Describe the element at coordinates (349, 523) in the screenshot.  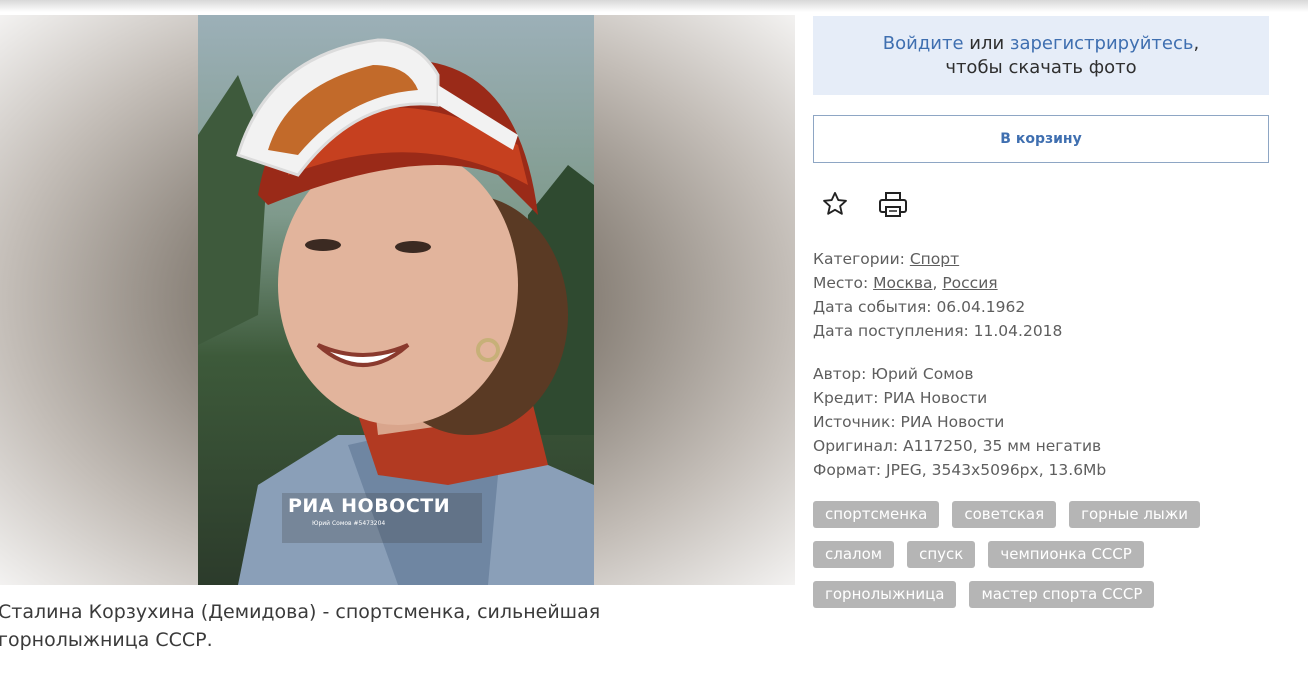
I see `watermark-credit: Юрий Сомов #5473204` at that location.